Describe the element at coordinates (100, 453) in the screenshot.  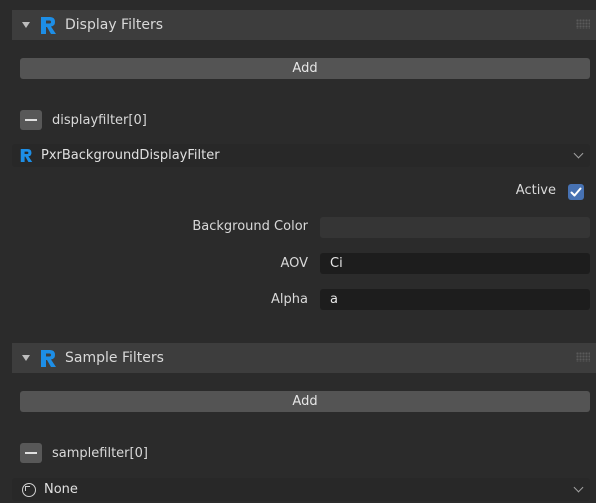
I see `sample-filter-item-label: samplefilter[0]` at that location.